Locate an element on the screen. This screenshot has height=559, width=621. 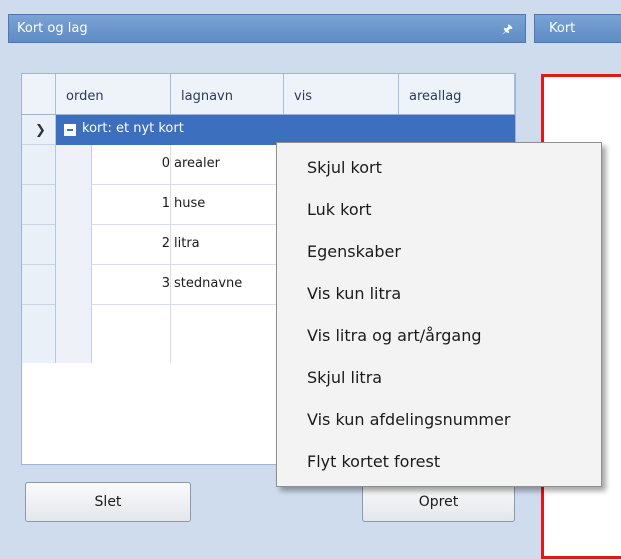
column-header-areallag: areallag is located at coordinates (457, 94).